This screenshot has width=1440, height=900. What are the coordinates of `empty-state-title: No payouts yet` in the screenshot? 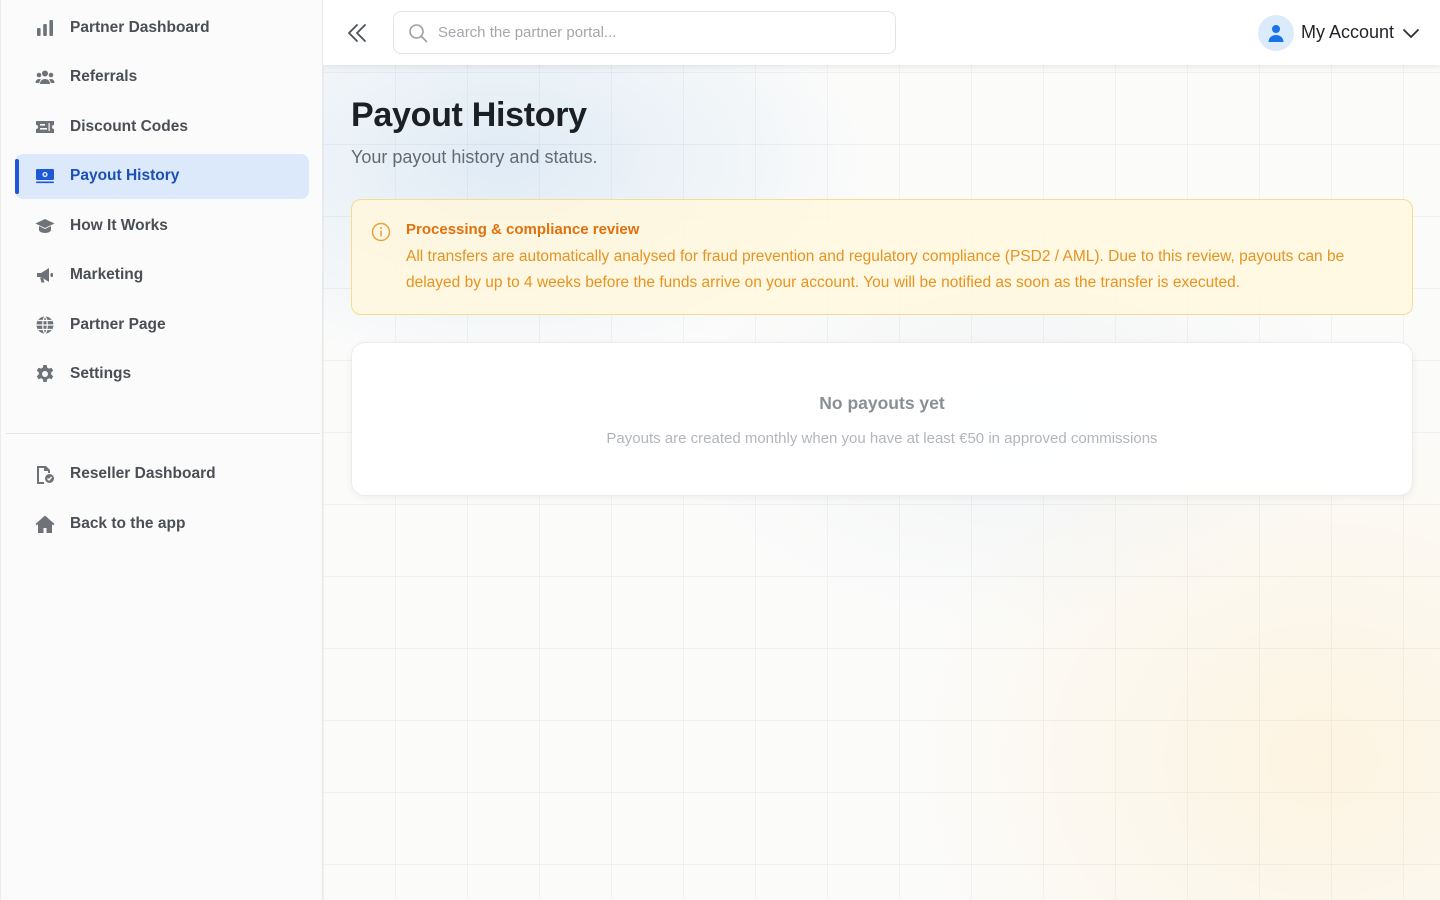 It's located at (882, 403).